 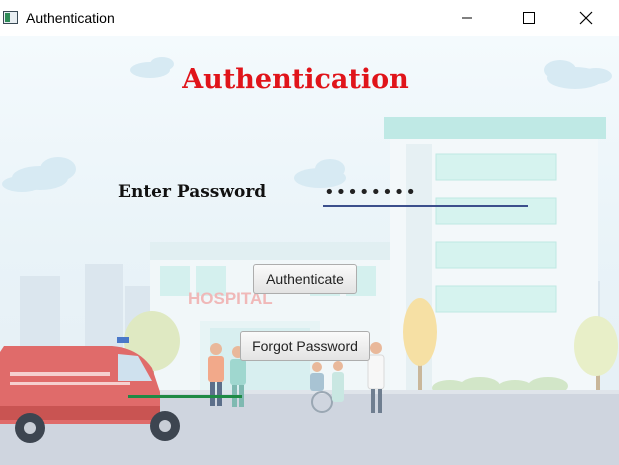 I want to click on app-icon, so click(x=10, y=17).